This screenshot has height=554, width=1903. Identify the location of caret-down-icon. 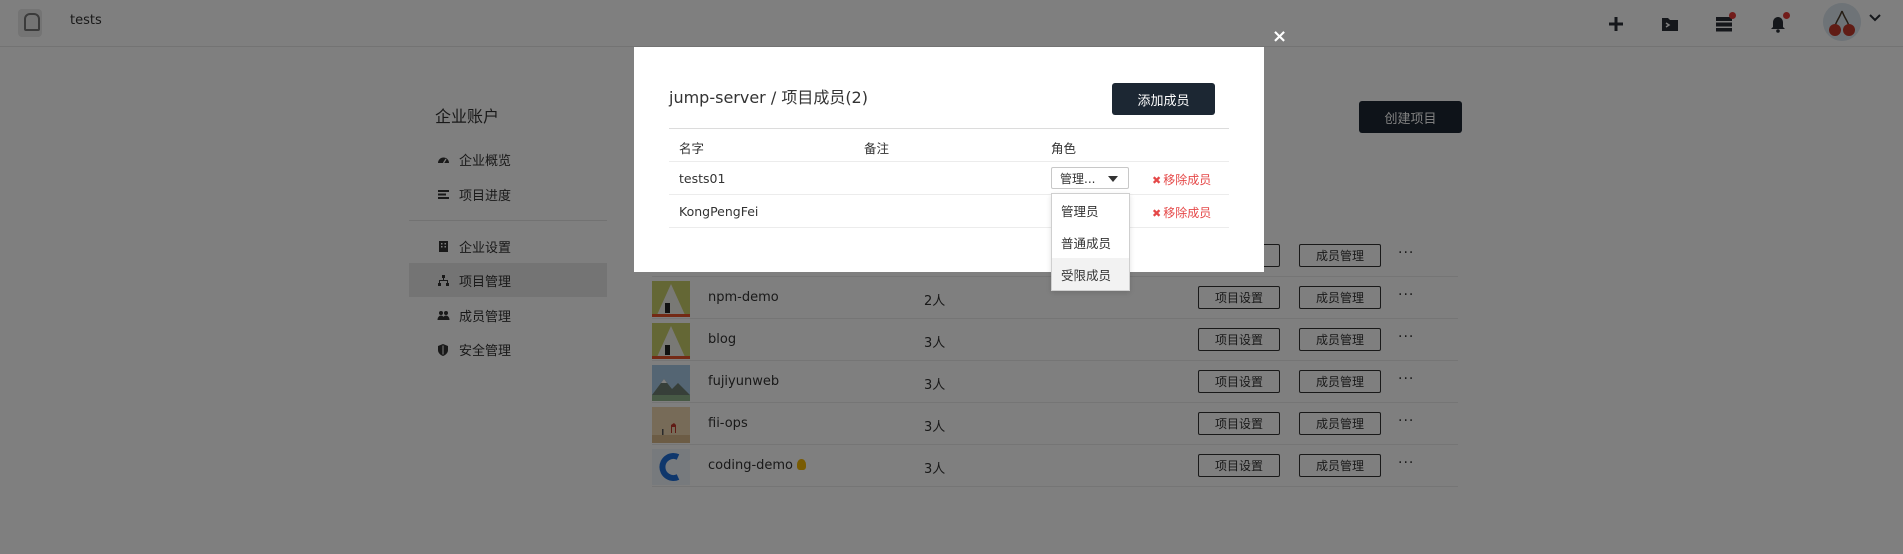
(1113, 179).